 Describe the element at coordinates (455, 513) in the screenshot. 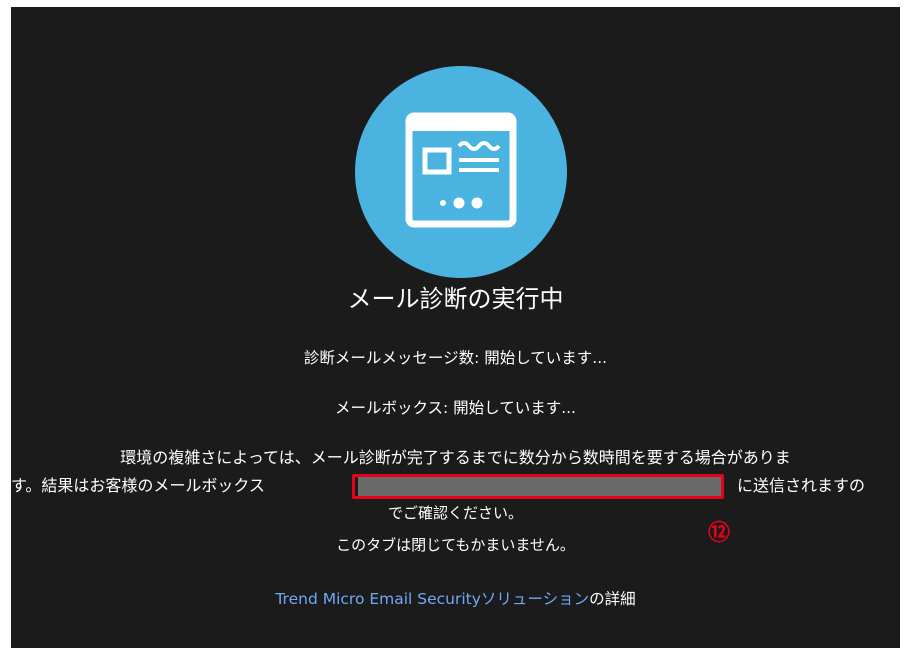

I see `notice-line: でご確認ください。` at that location.